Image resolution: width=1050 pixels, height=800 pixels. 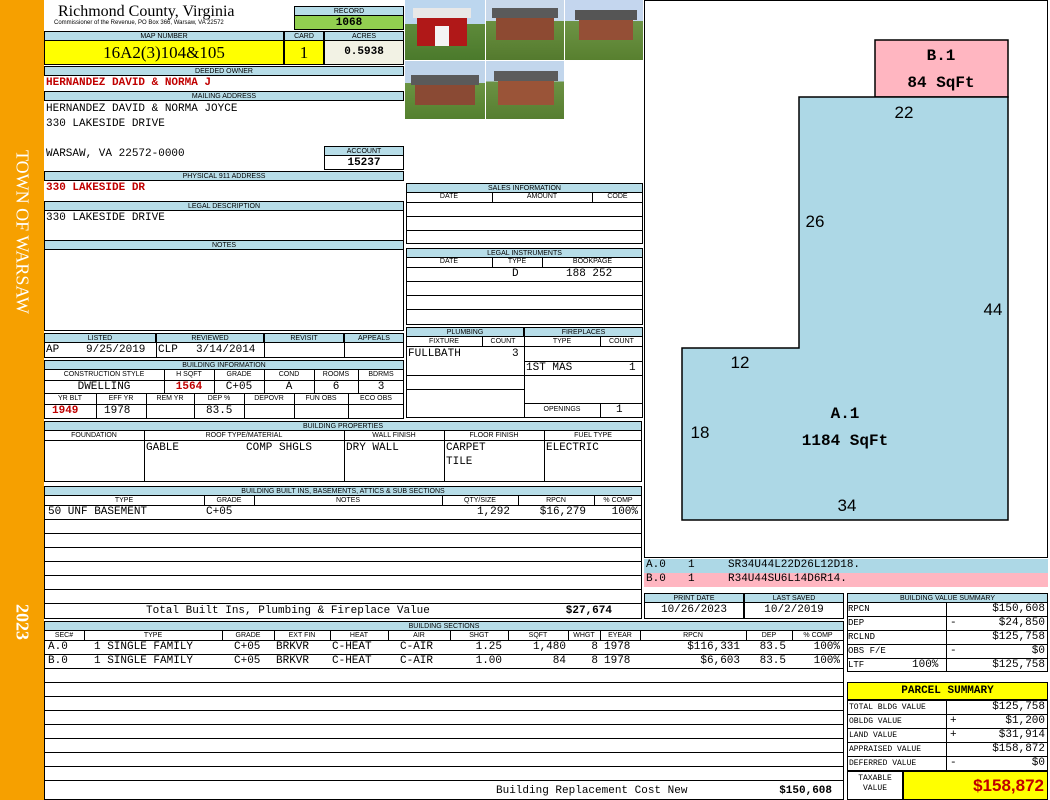 I want to click on ps-v-appraised: $158,872, so click(x=1018, y=749).